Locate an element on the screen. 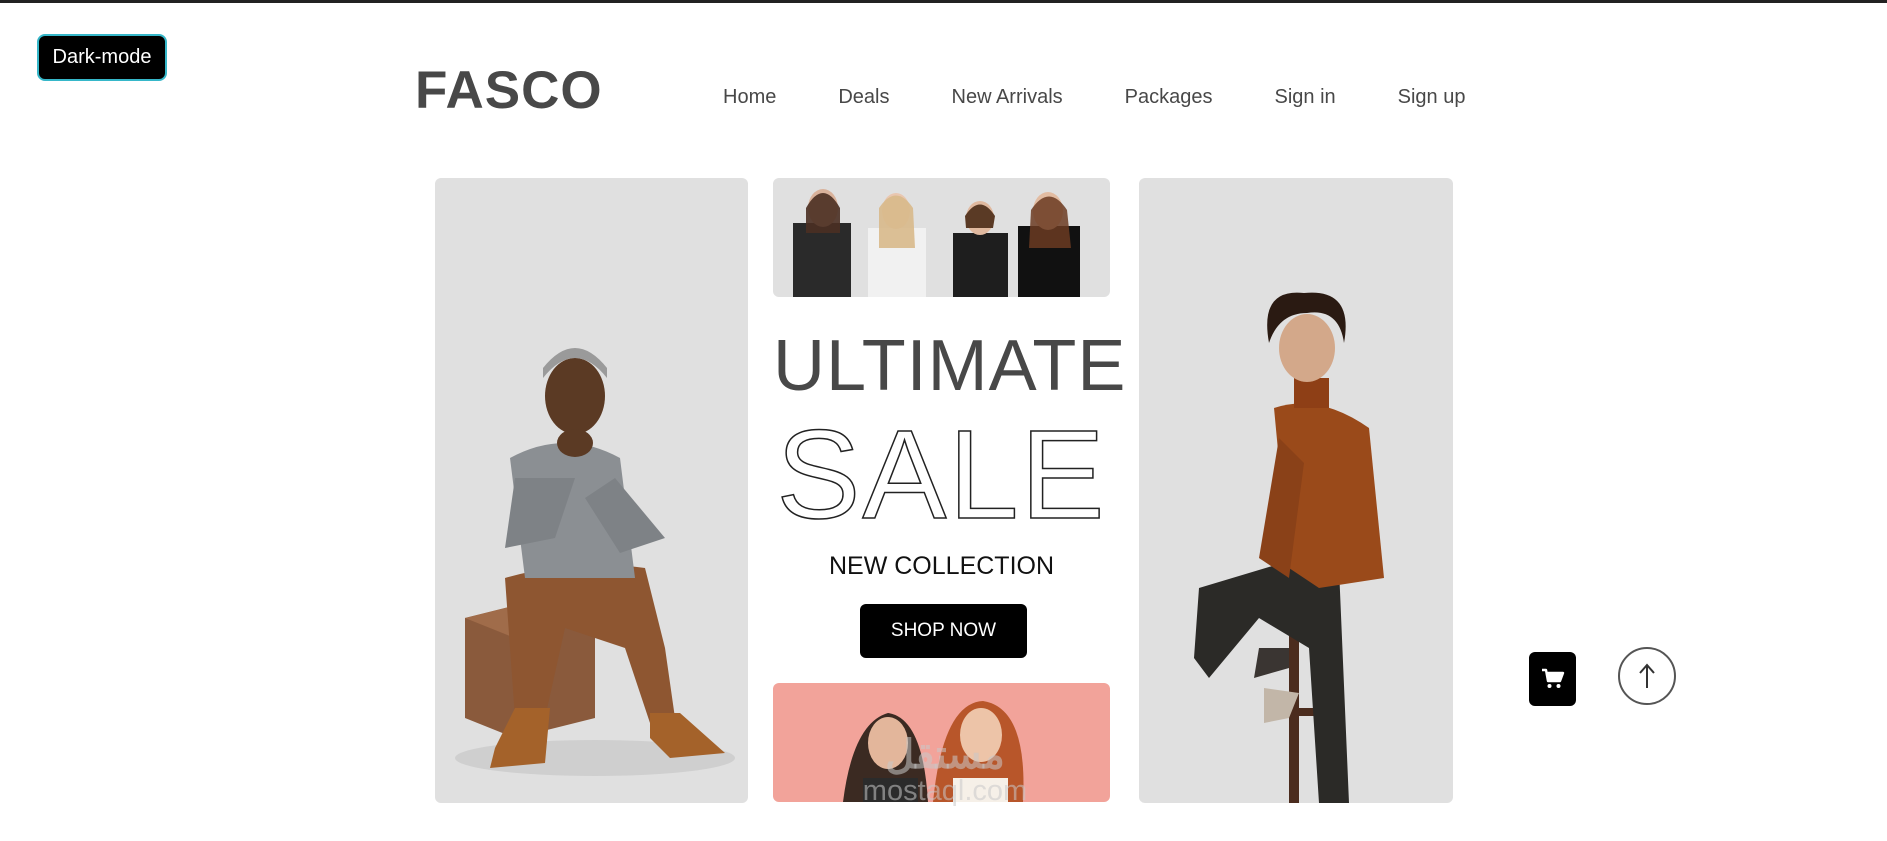 The width and height of the screenshot is (1887, 841). nav-home: Home is located at coordinates (749, 97).